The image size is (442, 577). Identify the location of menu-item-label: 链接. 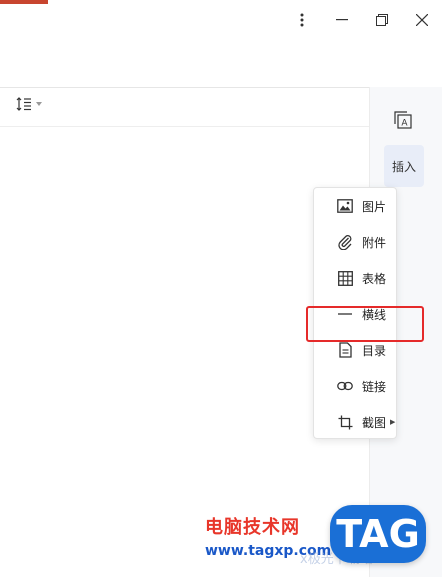
(374, 386).